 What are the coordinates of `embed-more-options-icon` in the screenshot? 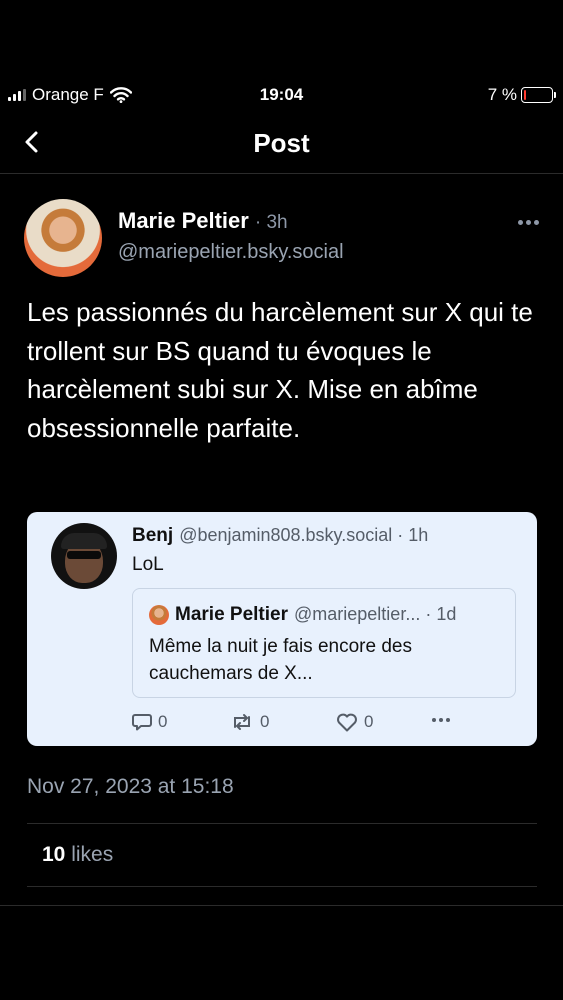 It's located at (441, 720).